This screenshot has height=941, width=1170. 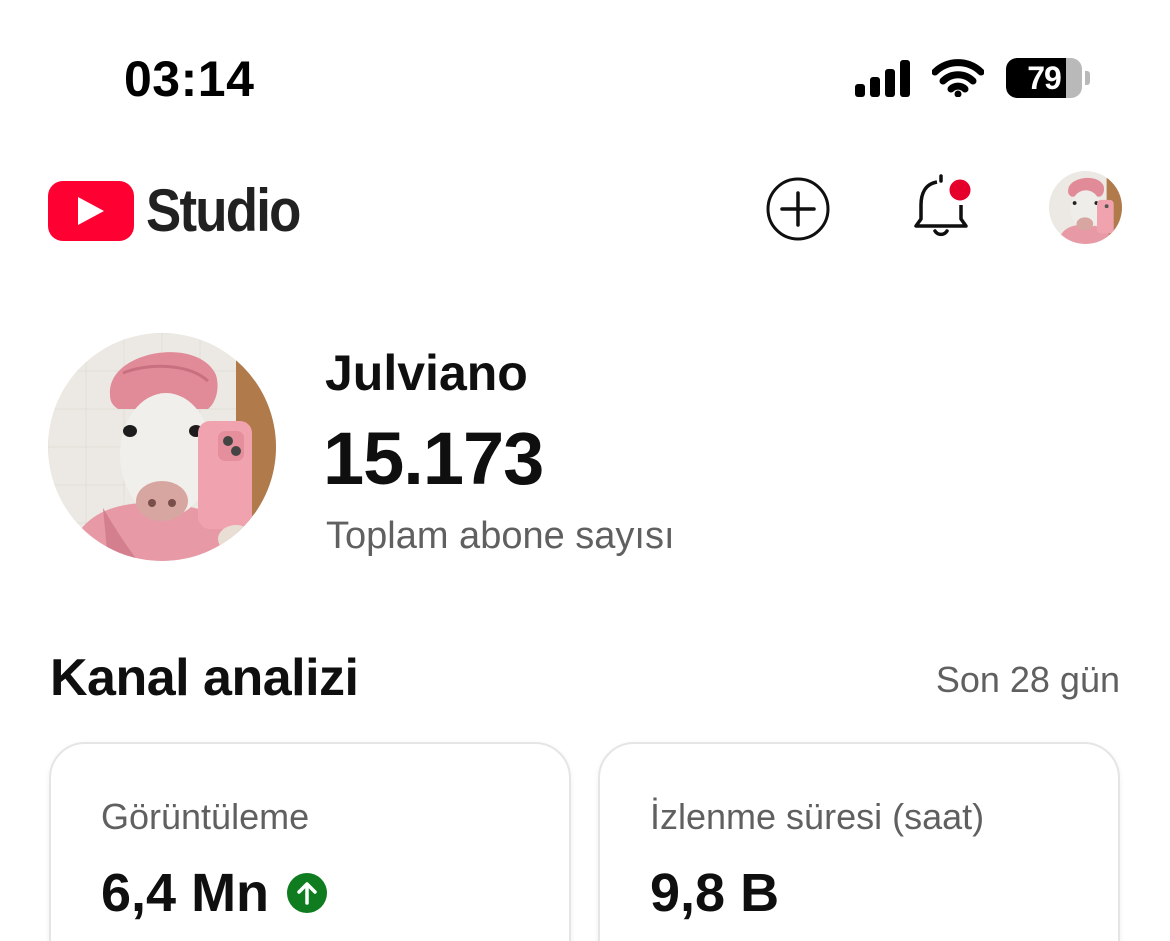 I want to click on notification-dot, so click(x=960, y=190).